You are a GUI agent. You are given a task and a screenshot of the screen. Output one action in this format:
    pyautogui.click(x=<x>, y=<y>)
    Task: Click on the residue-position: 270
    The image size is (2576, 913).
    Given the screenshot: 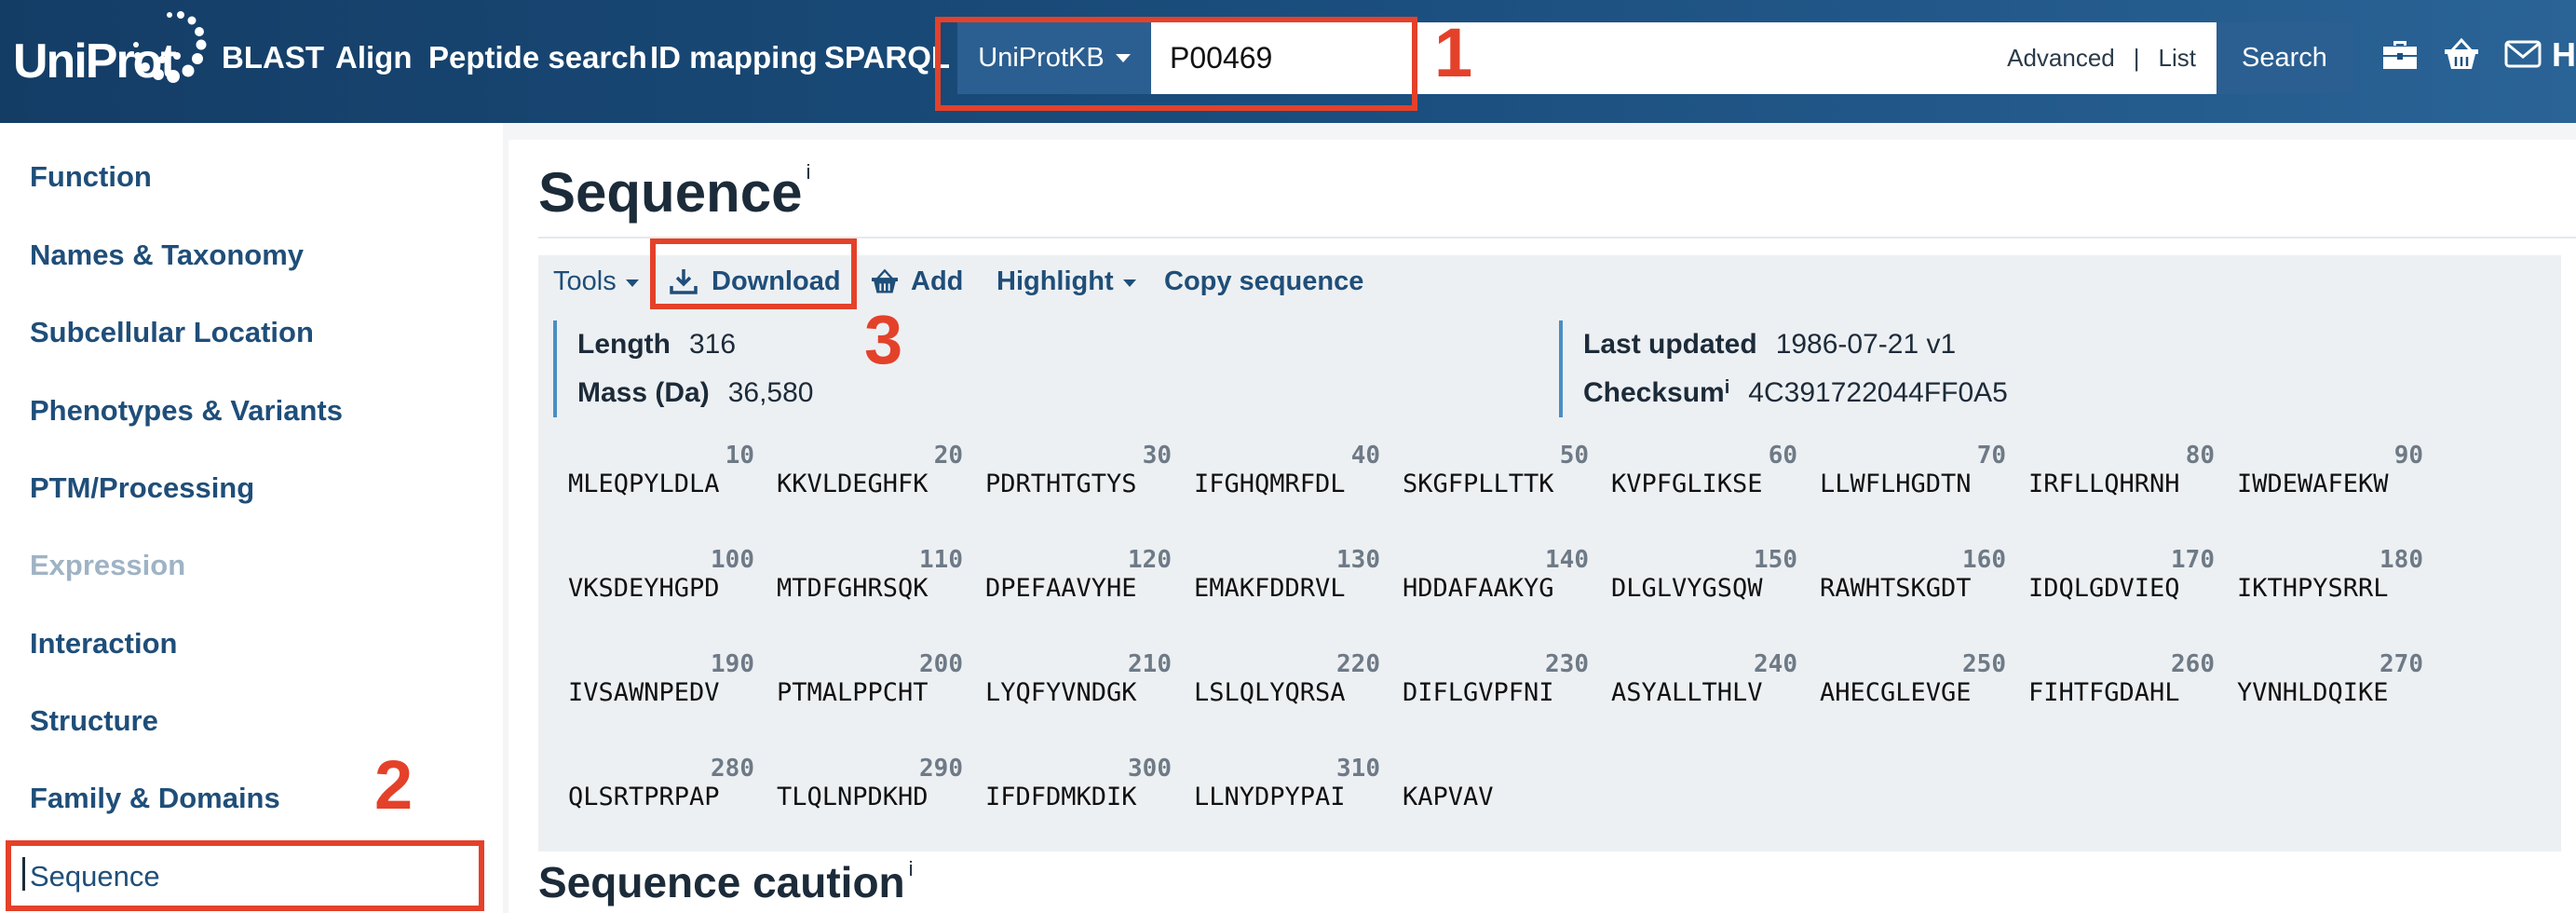 What is the action you would take?
    pyautogui.click(x=2401, y=664)
    